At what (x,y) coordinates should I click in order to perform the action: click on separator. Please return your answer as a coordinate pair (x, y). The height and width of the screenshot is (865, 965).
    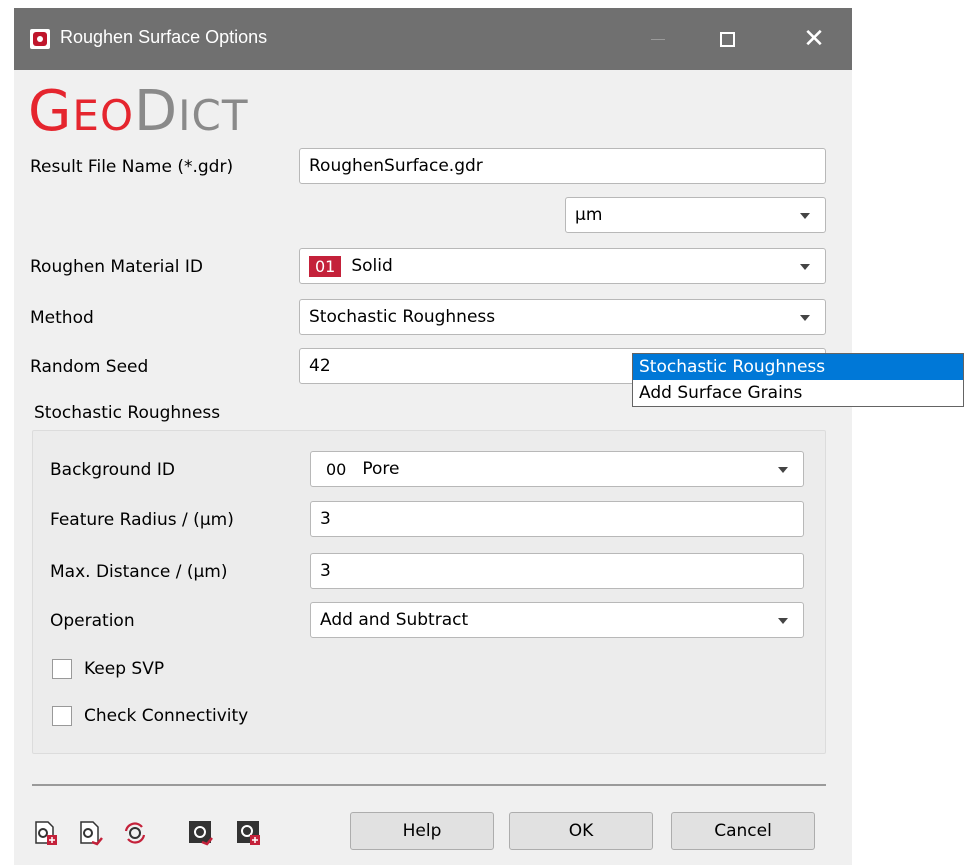
    Looking at the image, I should click on (429, 785).